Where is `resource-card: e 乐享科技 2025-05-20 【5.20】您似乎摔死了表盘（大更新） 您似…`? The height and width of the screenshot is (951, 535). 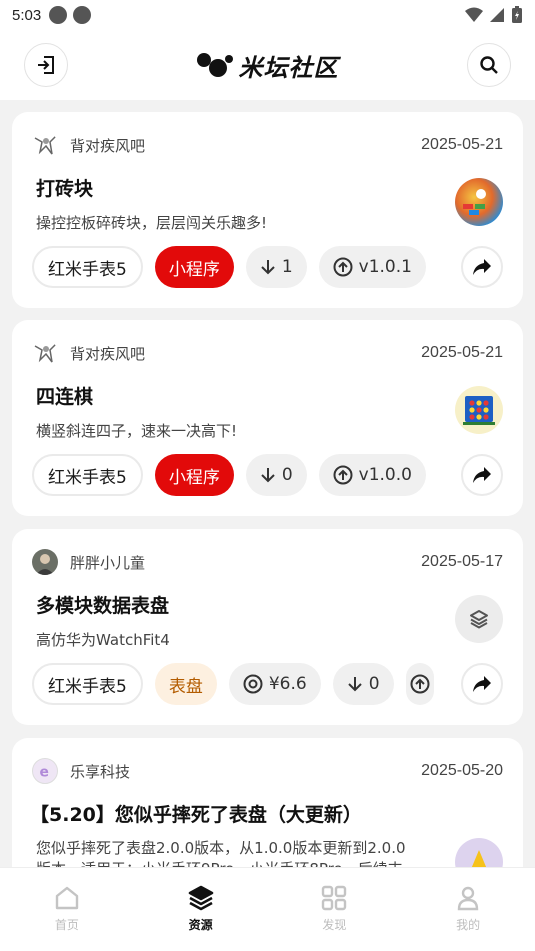 resource-card: e 乐享科技 2025-05-20 【5.20】您似乎摔死了表盘（大更新） 您似… is located at coordinates (267, 802).